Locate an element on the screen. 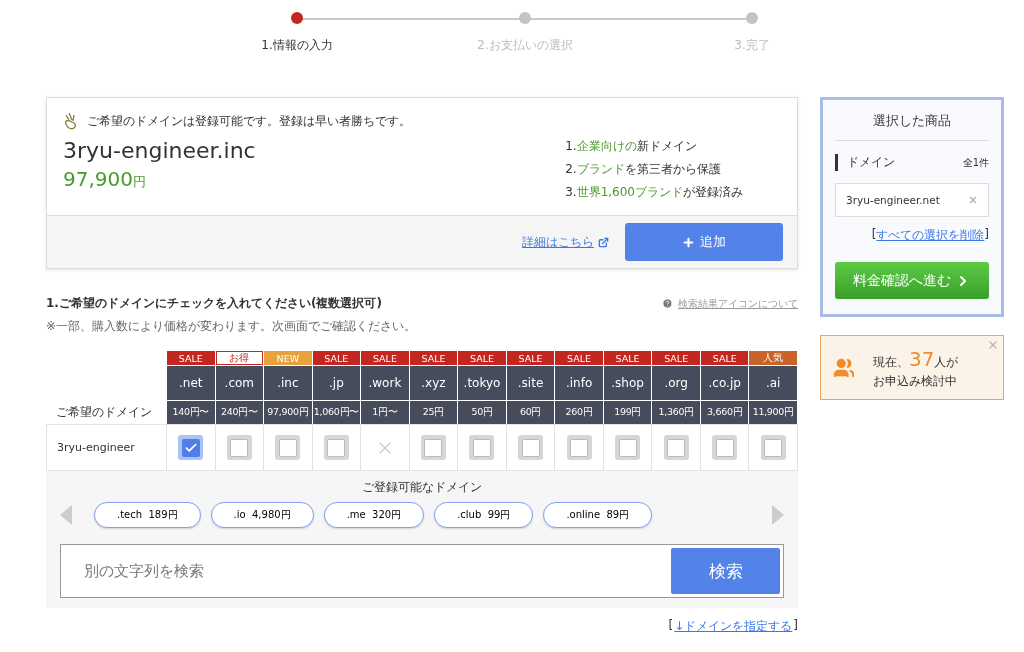  tld-header: .info is located at coordinates (579, 382).